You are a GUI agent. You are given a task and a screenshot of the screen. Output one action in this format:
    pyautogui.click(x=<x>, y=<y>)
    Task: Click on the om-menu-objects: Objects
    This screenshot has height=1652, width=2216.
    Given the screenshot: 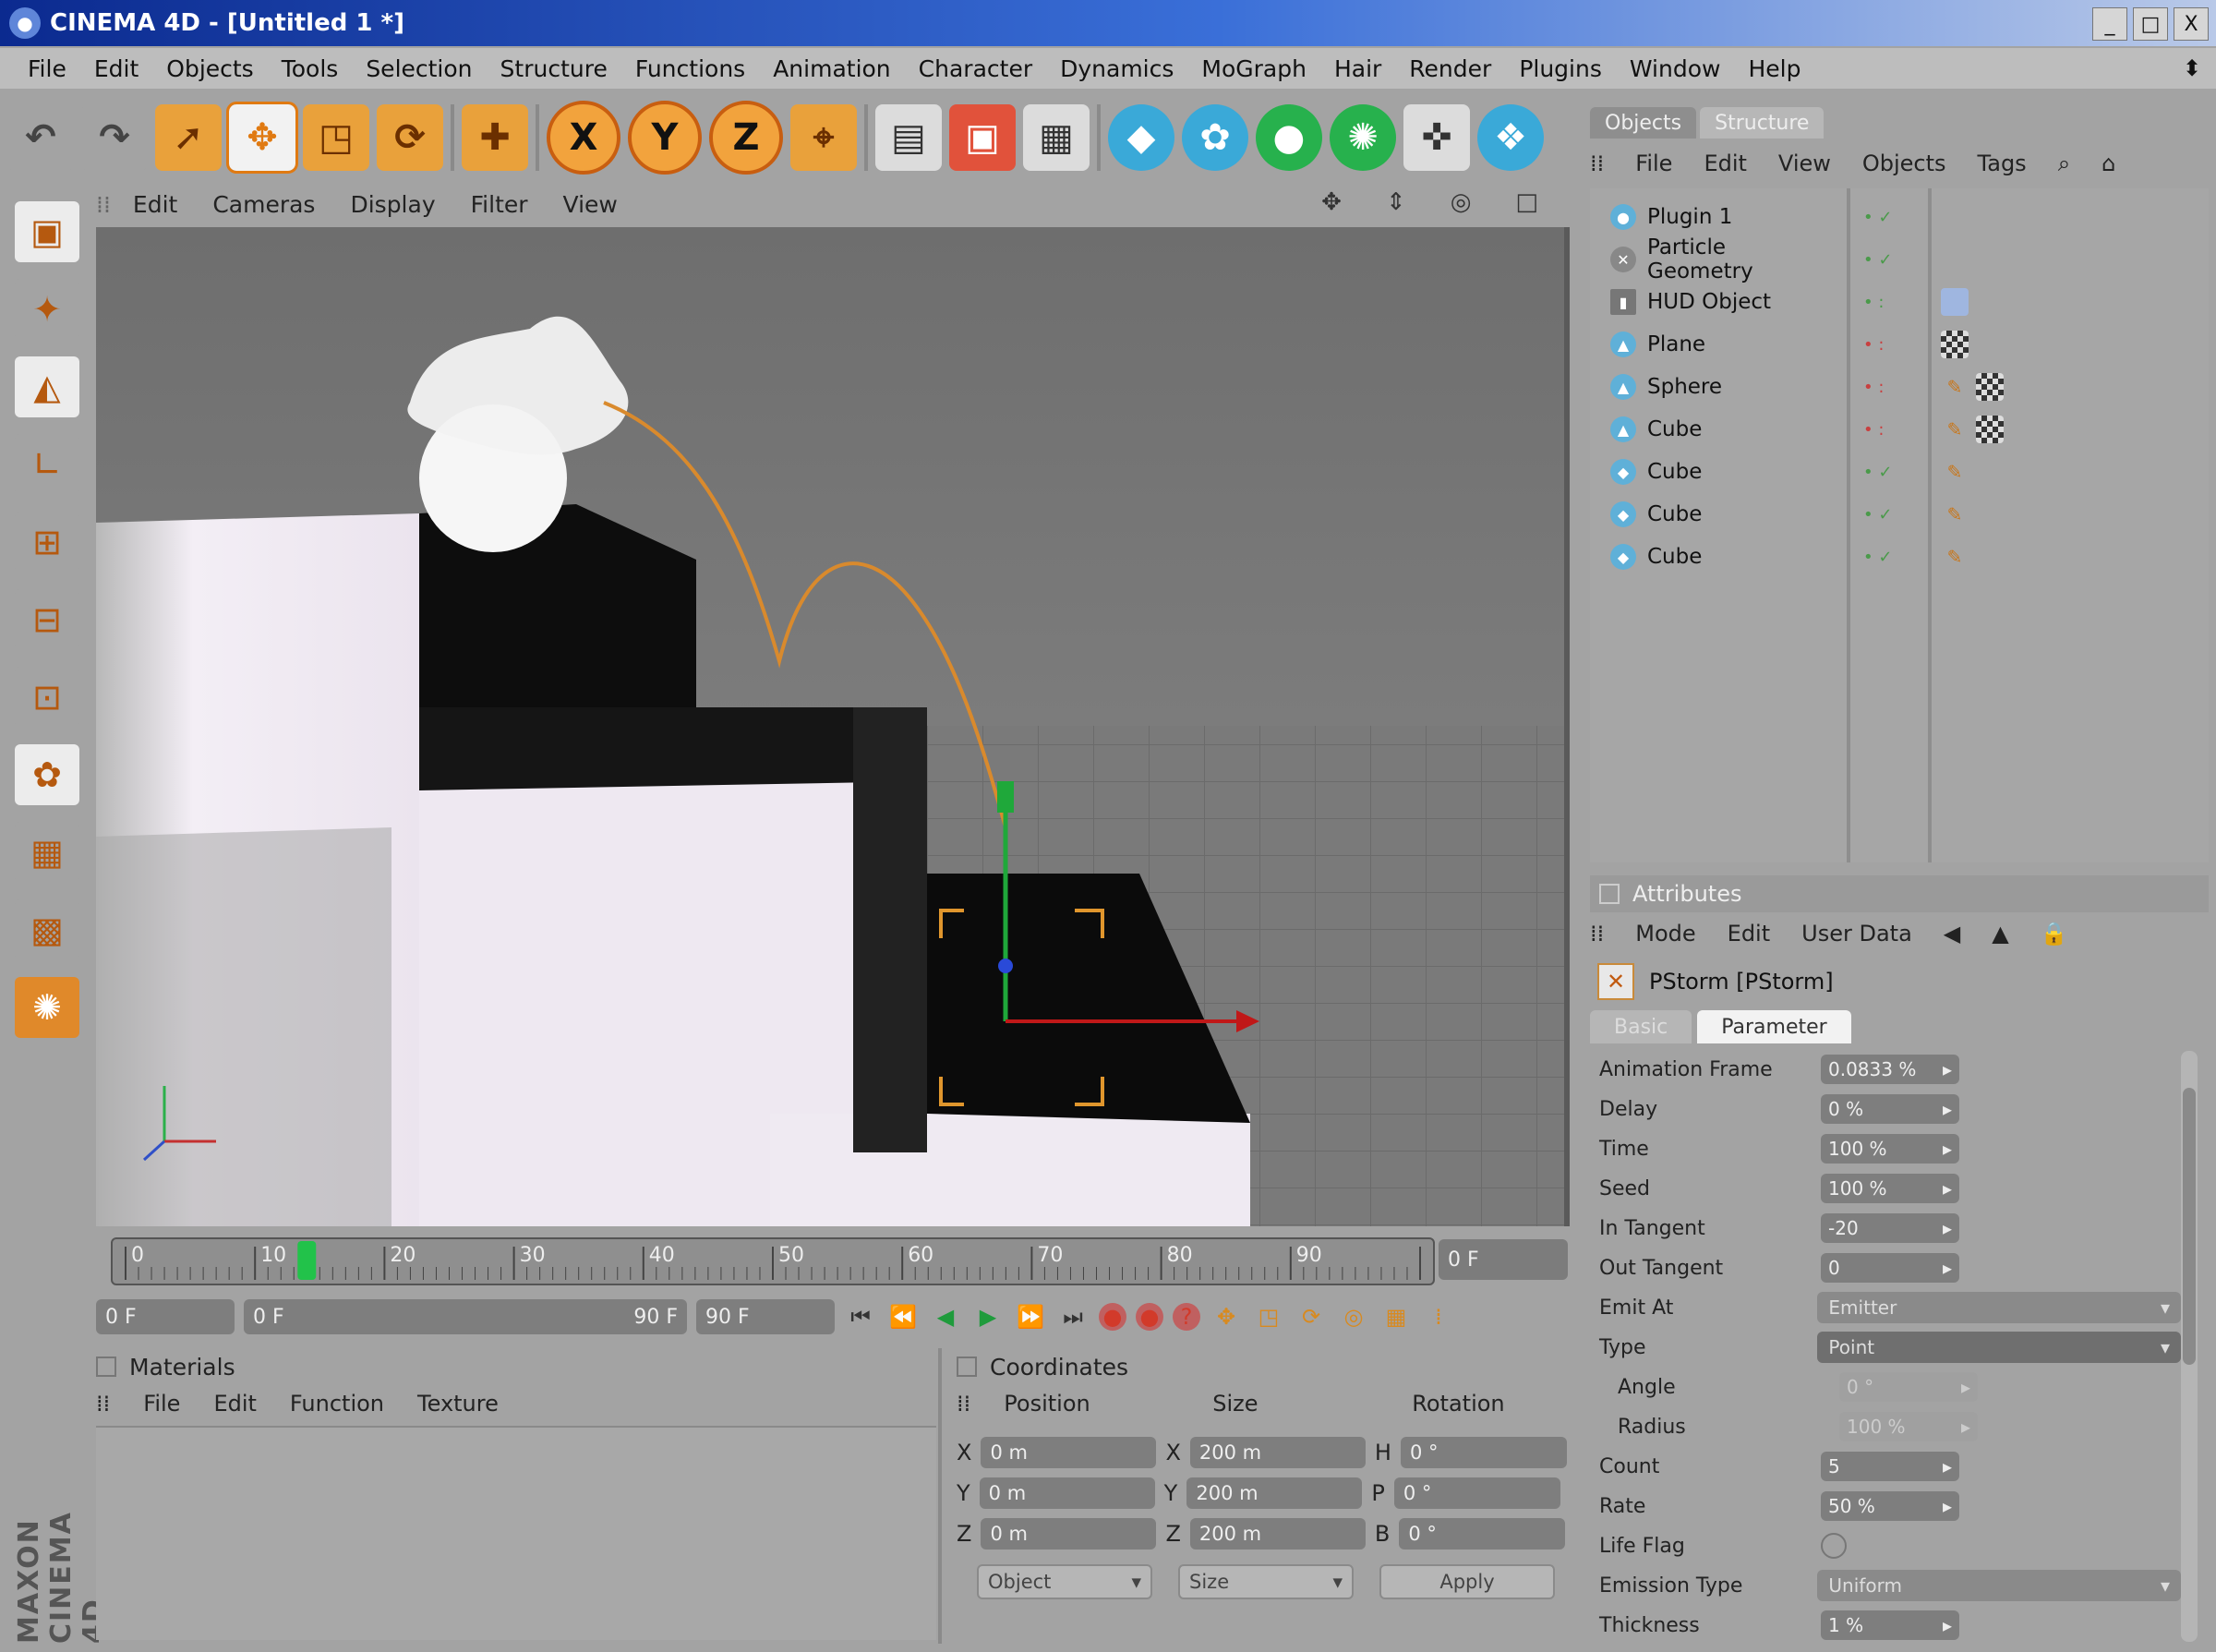 What is the action you would take?
    pyautogui.click(x=1904, y=163)
    